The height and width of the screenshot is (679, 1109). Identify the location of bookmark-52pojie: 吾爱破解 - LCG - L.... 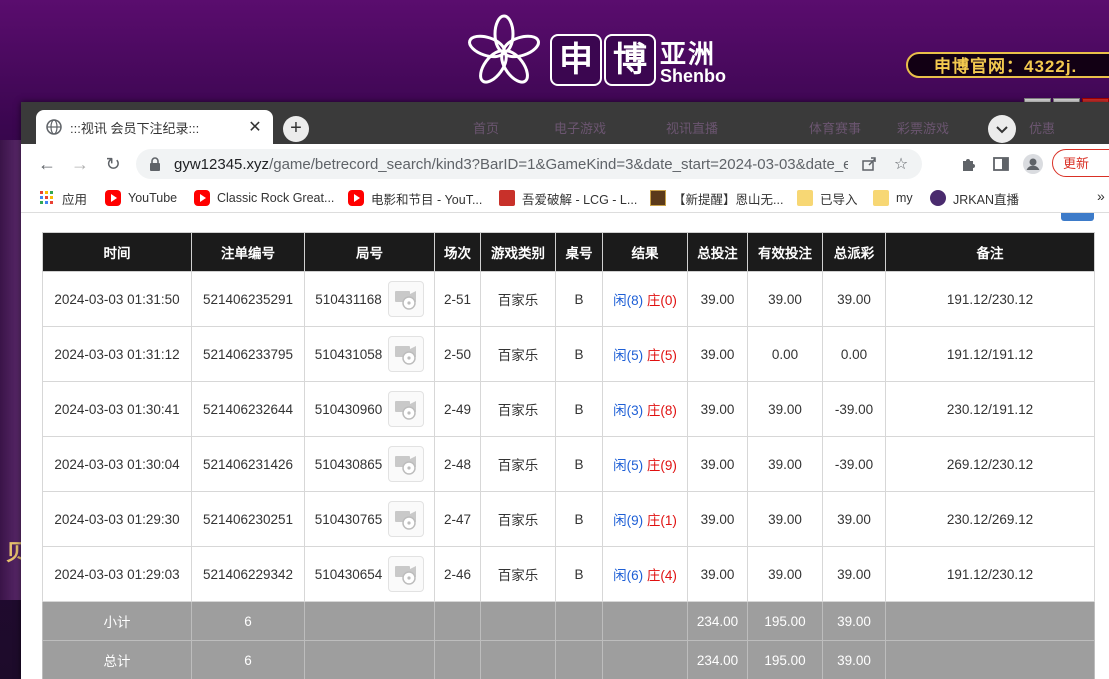
(568, 198).